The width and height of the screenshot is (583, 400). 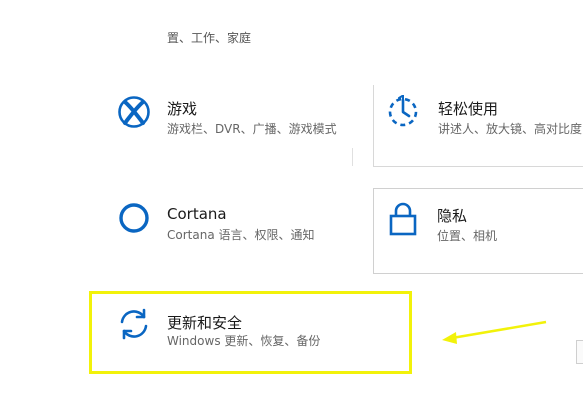 What do you see at coordinates (403, 111) in the screenshot?
I see `ease-of-access-icon` at bounding box center [403, 111].